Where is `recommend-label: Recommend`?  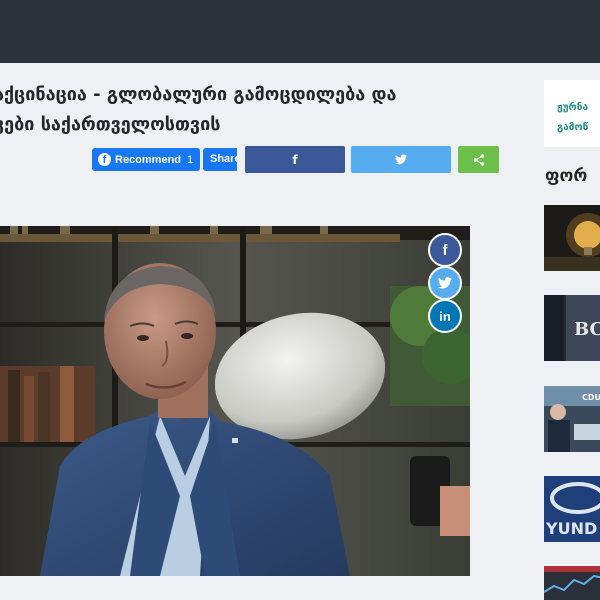 recommend-label: Recommend is located at coordinates (148, 159).